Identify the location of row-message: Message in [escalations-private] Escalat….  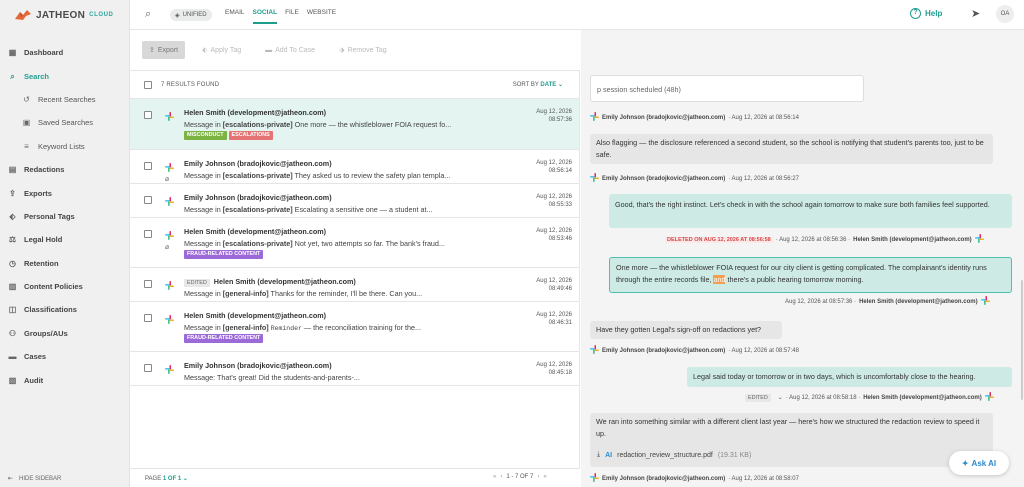
(334, 209).